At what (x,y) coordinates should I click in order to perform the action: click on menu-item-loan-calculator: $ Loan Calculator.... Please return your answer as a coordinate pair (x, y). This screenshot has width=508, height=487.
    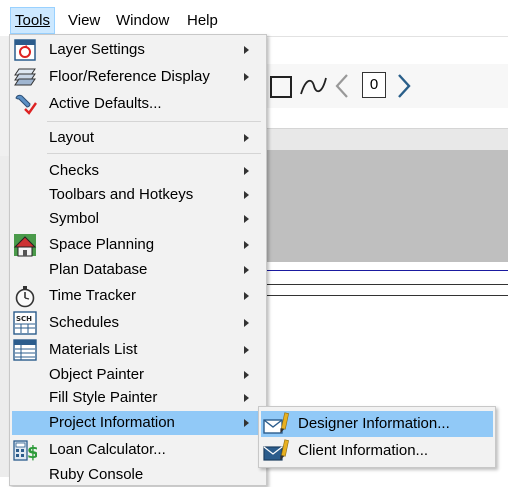
    Looking at the image, I should click on (138, 450).